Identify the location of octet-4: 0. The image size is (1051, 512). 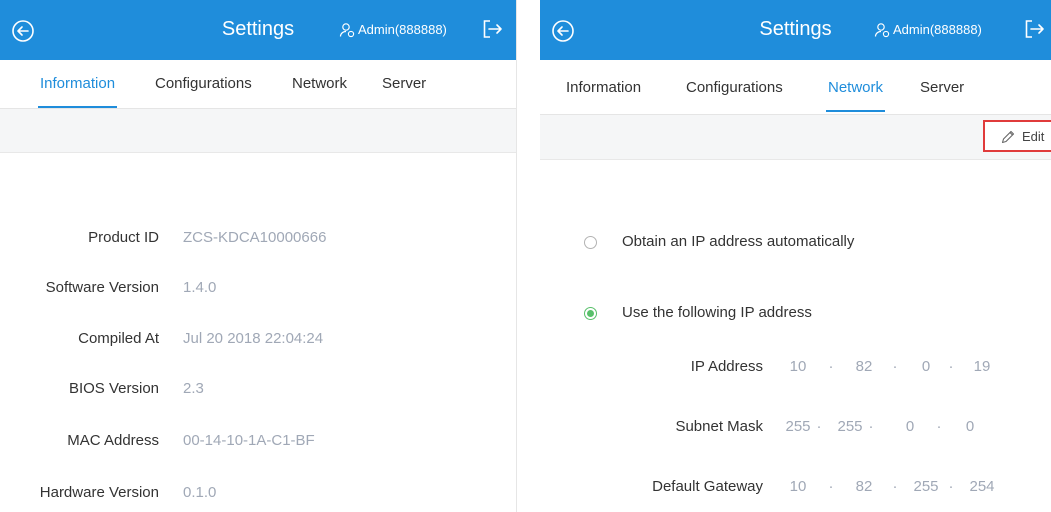
(970, 426).